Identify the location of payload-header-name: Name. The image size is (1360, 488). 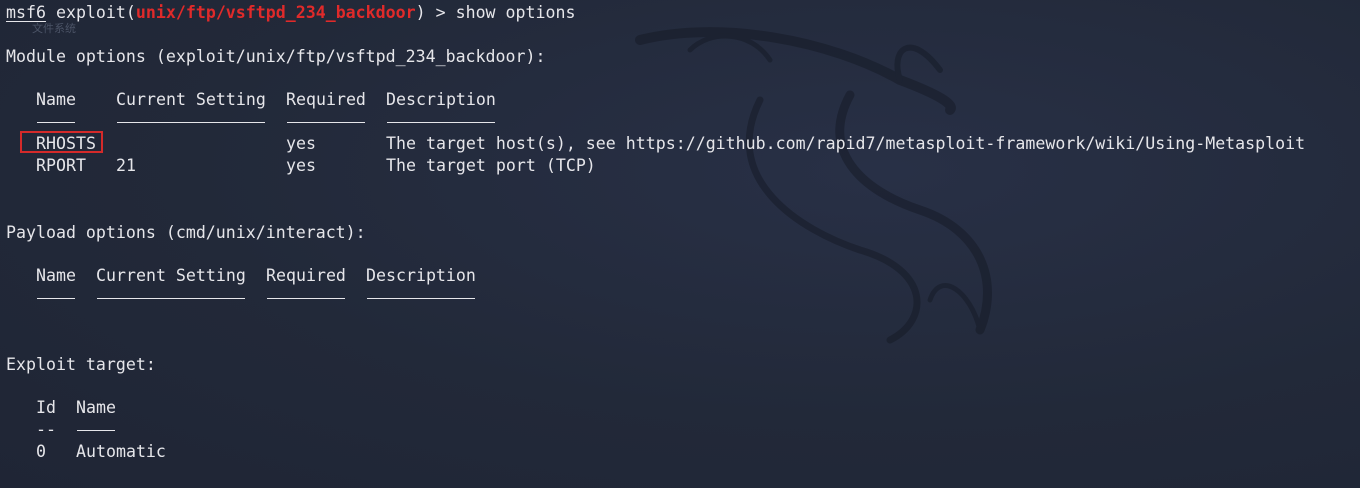
(56, 275).